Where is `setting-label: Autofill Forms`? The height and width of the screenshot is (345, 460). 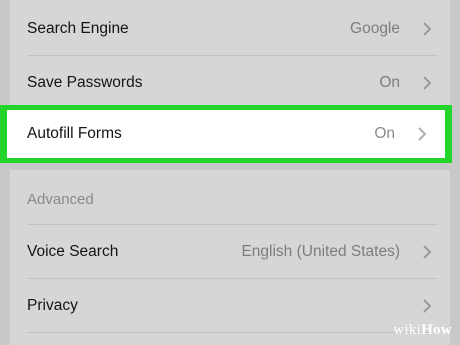 setting-label: Autofill Forms is located at coordinates (74, 133).